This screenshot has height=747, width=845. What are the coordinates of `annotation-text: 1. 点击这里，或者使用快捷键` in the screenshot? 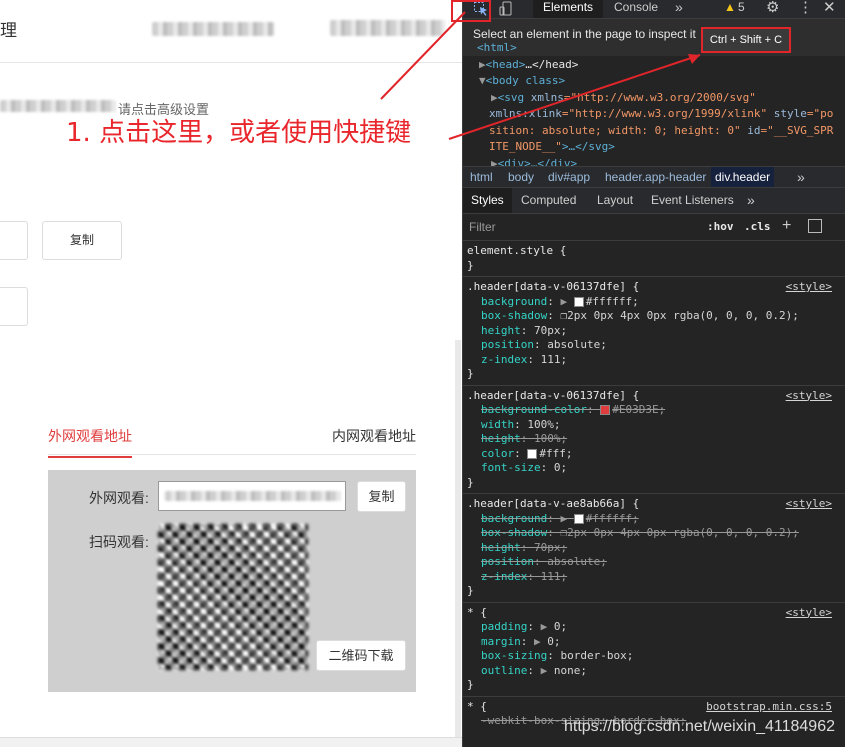 It's located at (239, 133).